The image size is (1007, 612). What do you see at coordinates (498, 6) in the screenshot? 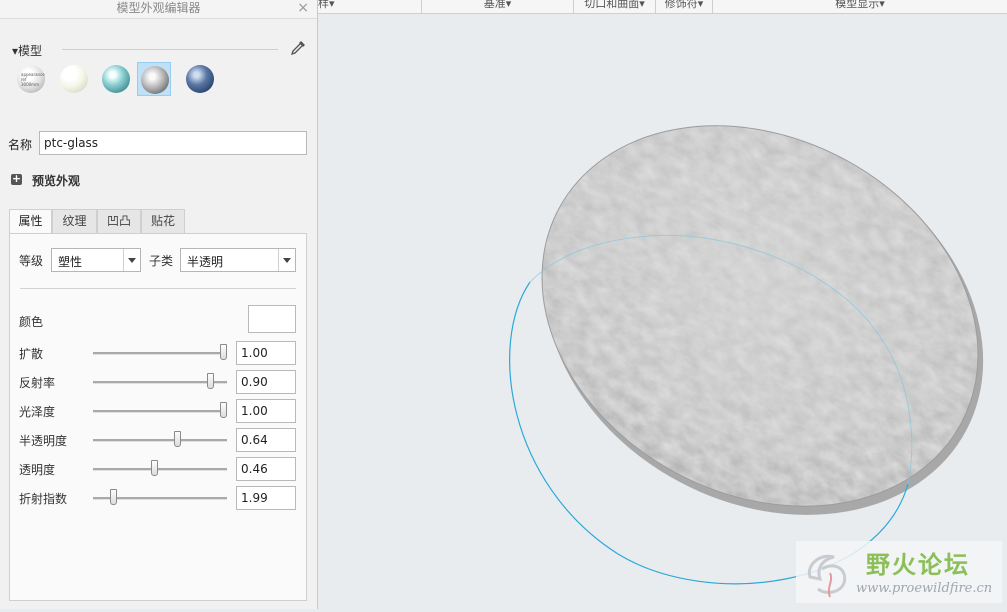
I see `toolbar-group-datum: 基准▾` at bounding box center [498, 6].